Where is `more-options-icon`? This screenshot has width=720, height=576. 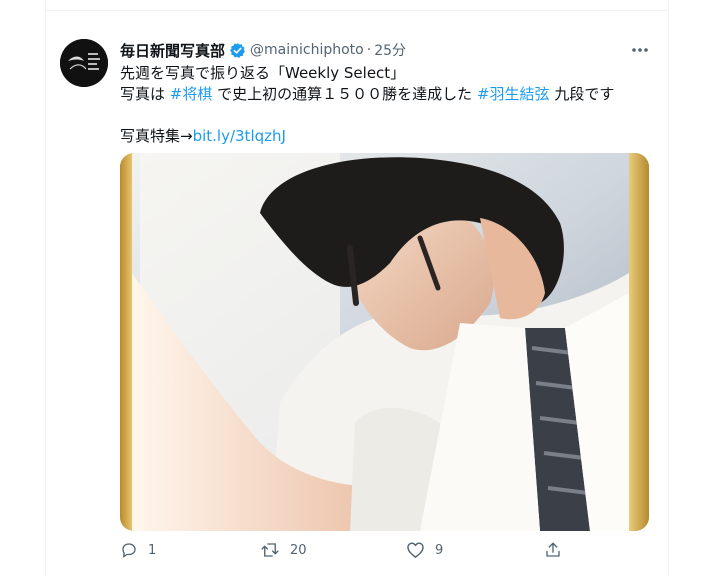 more-options-icon is located at coordinates (640, 50).